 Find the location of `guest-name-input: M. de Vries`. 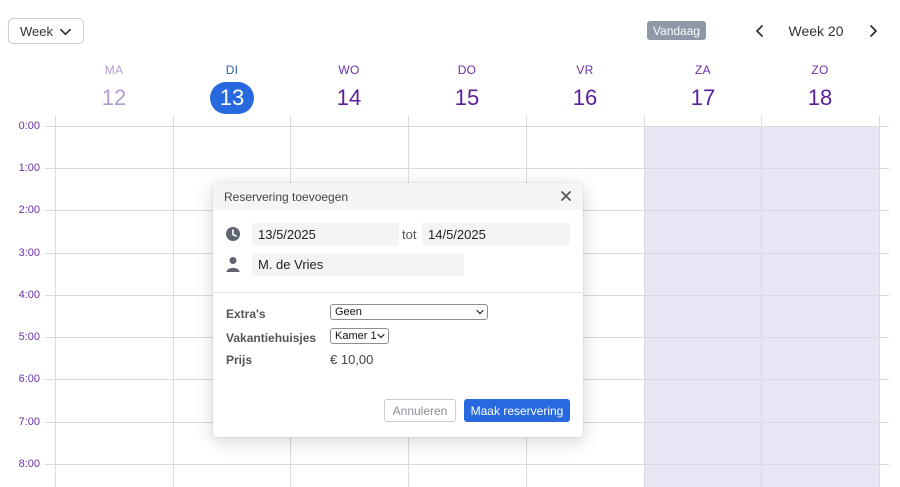

guest-name-input: M. de Vries is located at coordinates (358, 264).